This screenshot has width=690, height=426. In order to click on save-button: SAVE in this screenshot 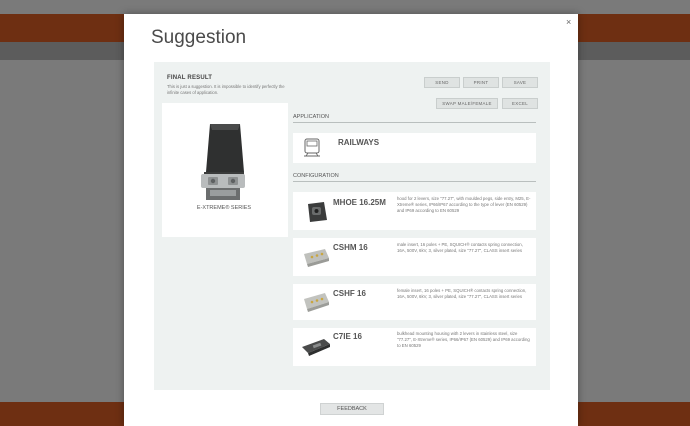, I will do `click(520, 82)`.